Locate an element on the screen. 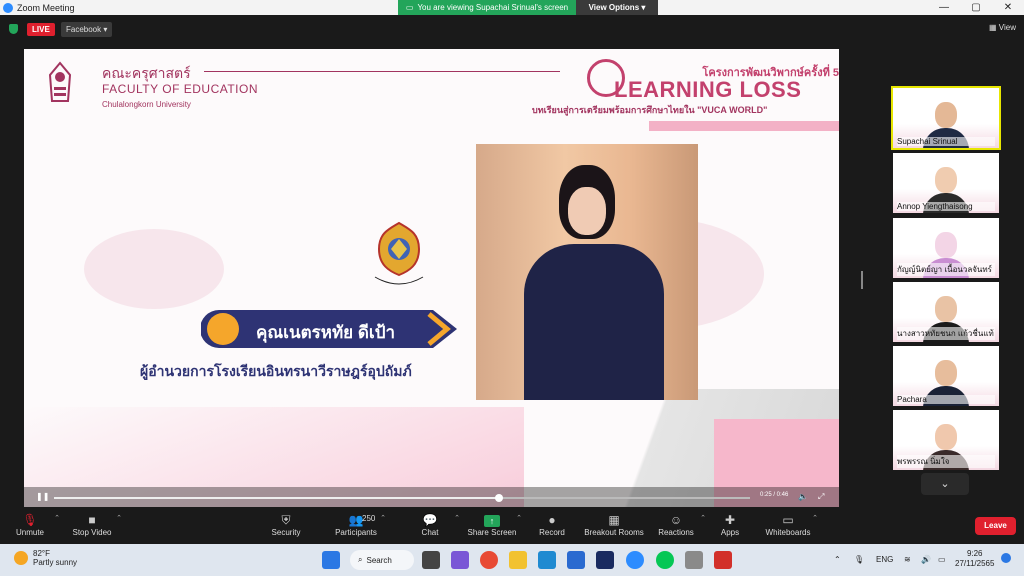 The width and height of the screenshot is (1024, 576). participants-icon: 👥 is located at coordinates (356, 520).